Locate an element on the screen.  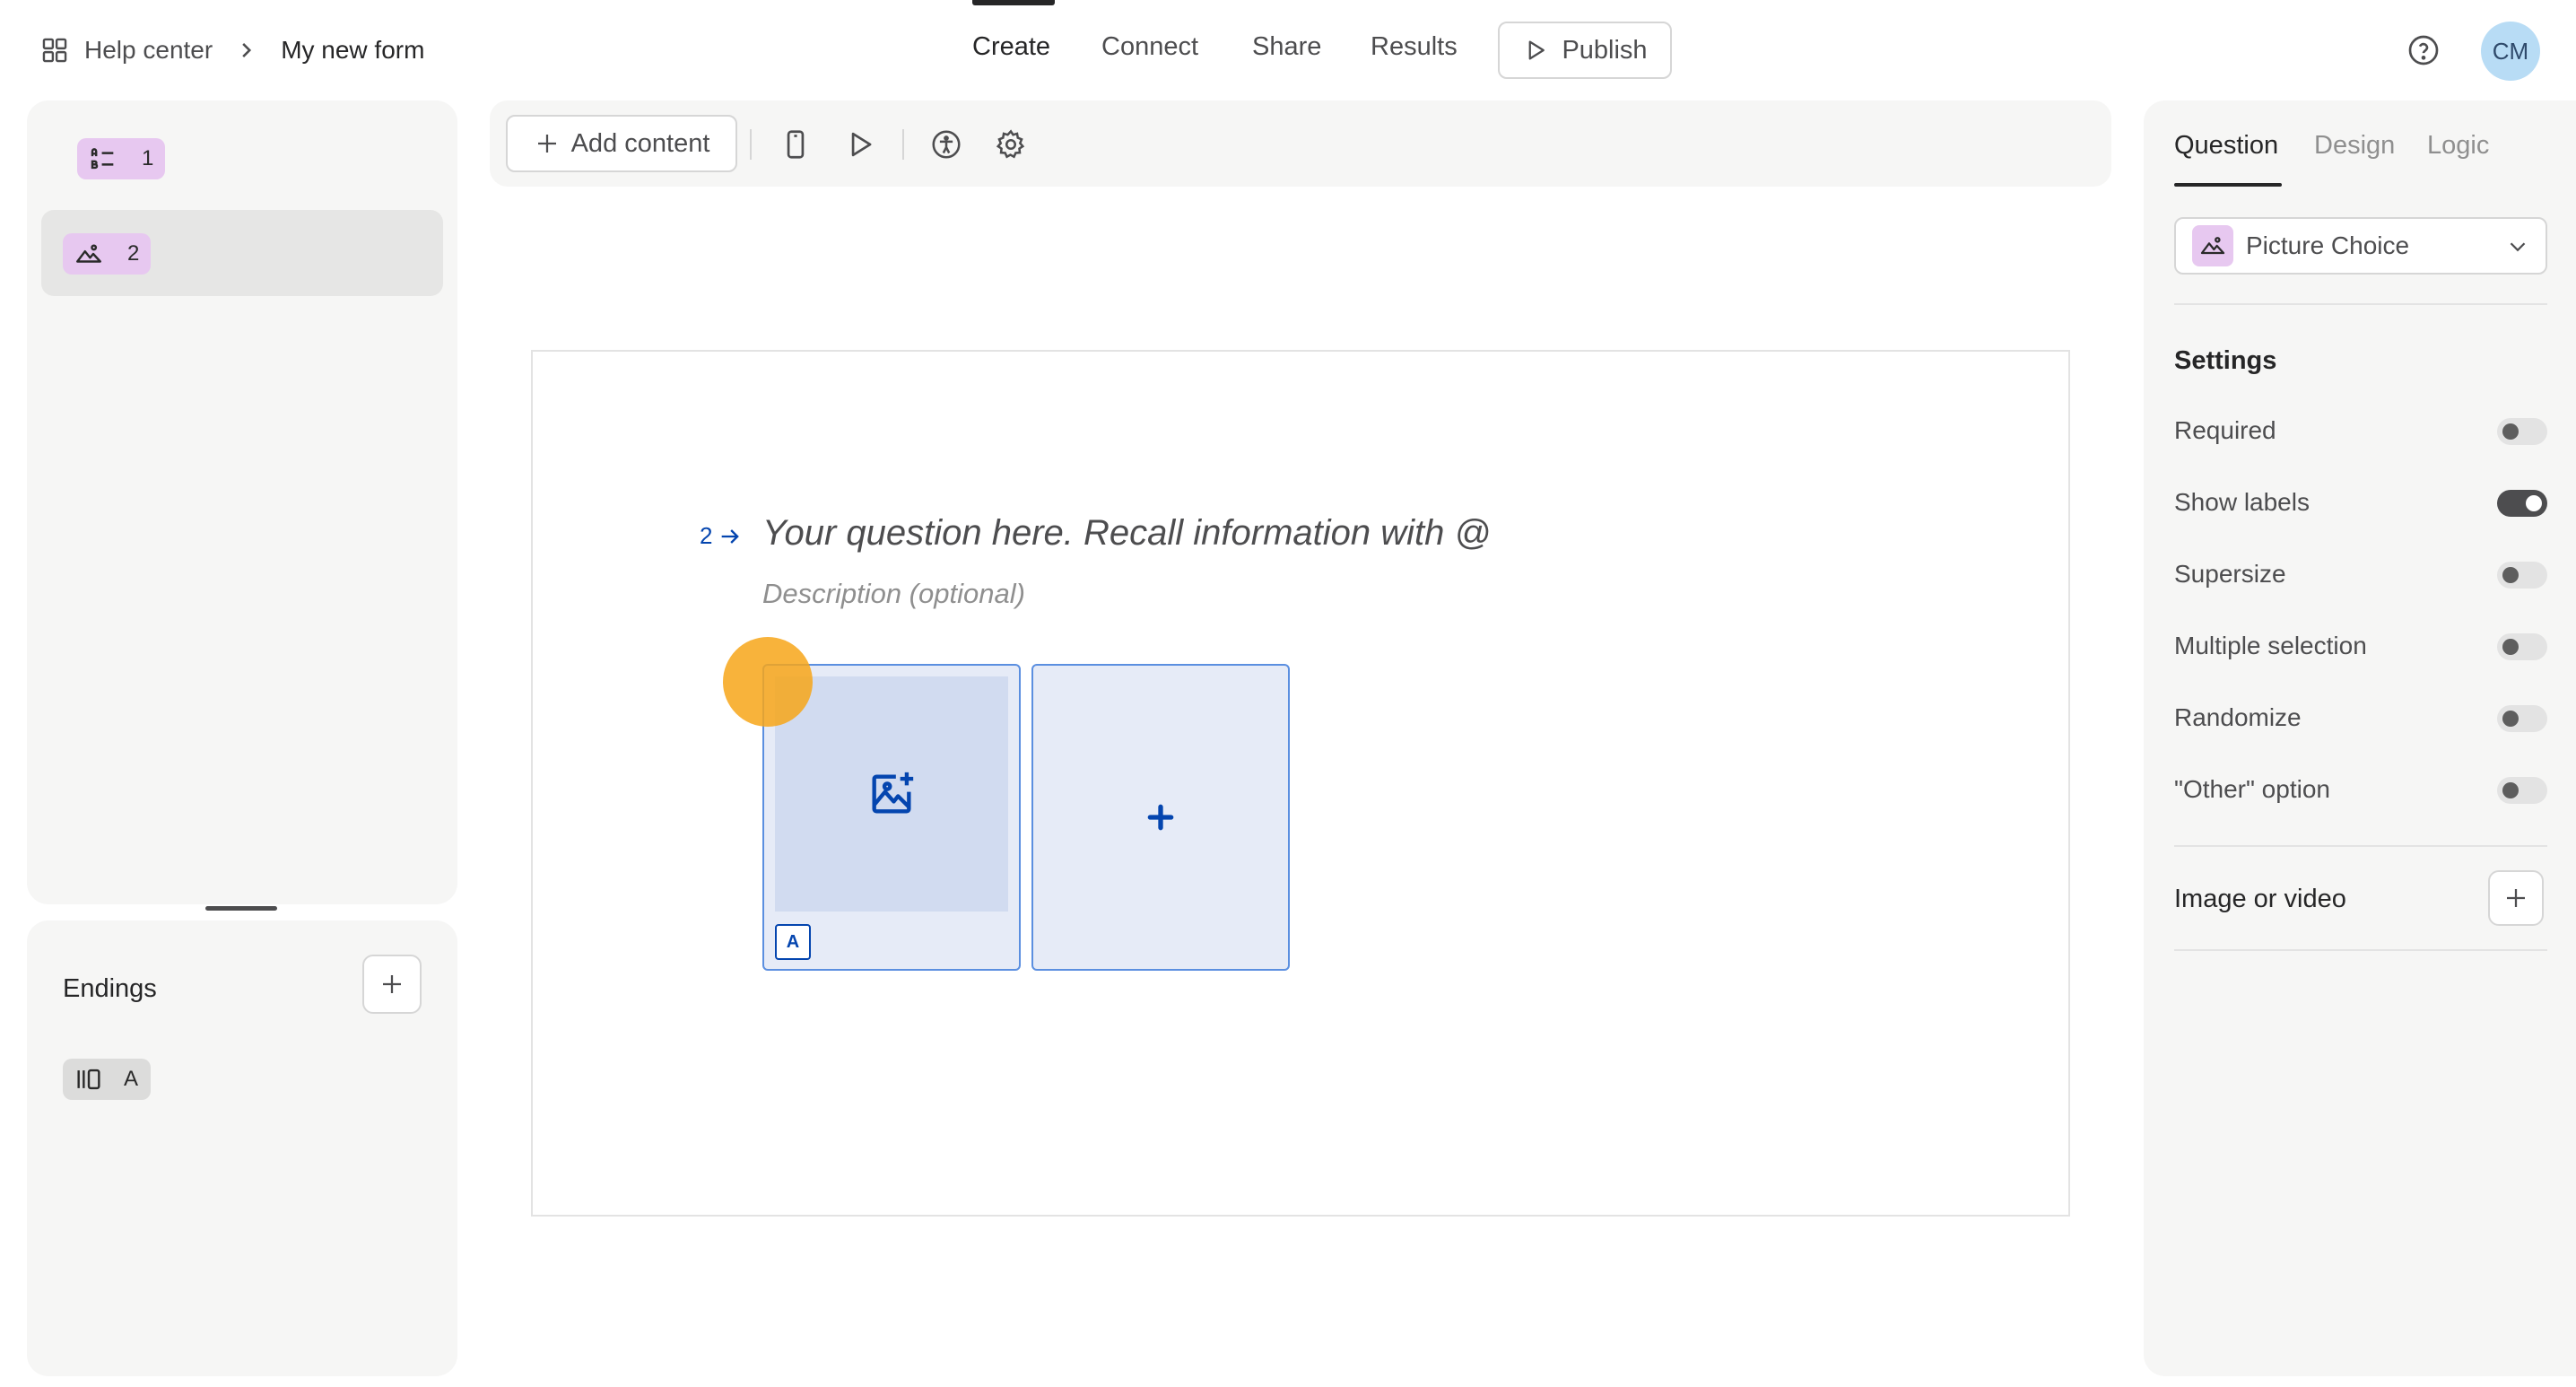
arrow-right-icon is located at coordinates (731, 536).